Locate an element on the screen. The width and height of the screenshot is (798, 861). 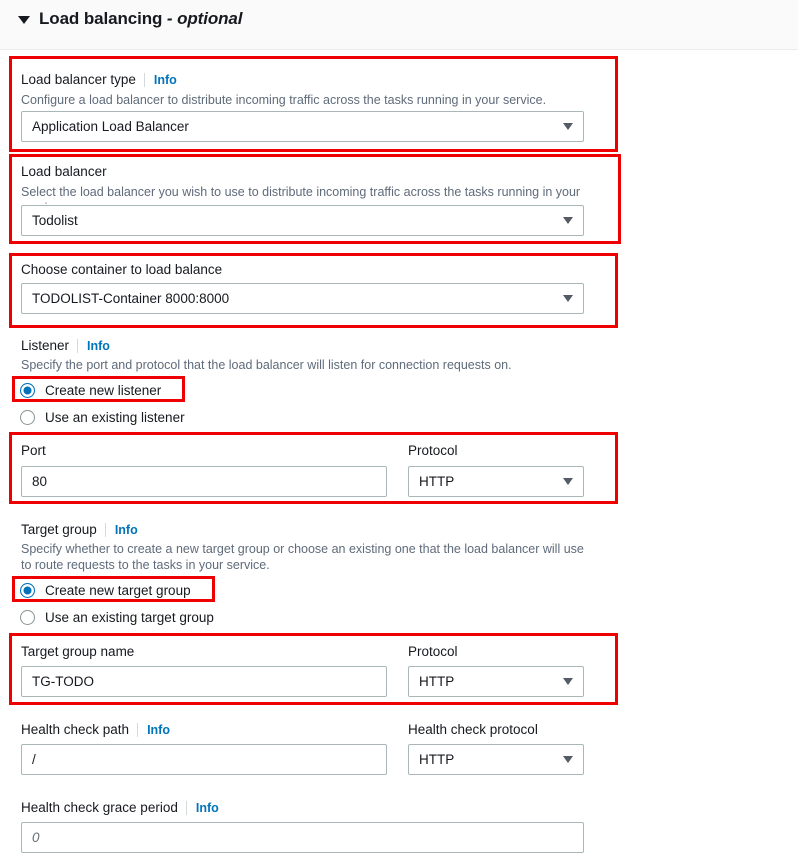
radio-create-new-target-group-label: Create new target group is located at coordinates (118, 590).